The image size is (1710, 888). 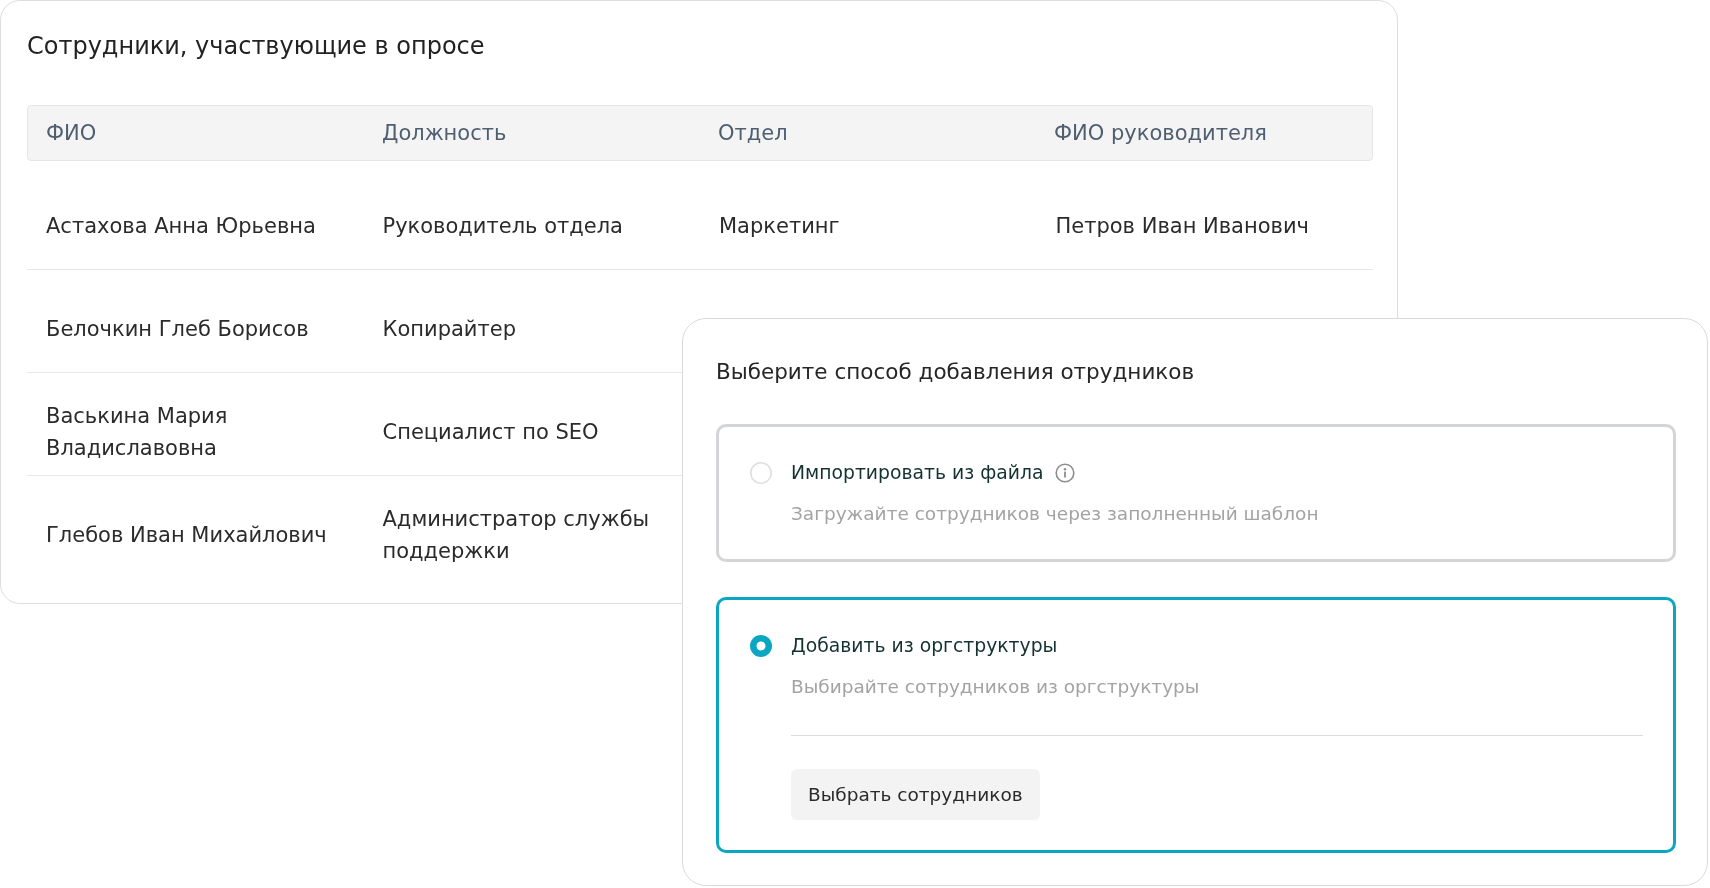 I want to click on select-employees-button: Выбрать сотрудников, so click(x=915, y=794).